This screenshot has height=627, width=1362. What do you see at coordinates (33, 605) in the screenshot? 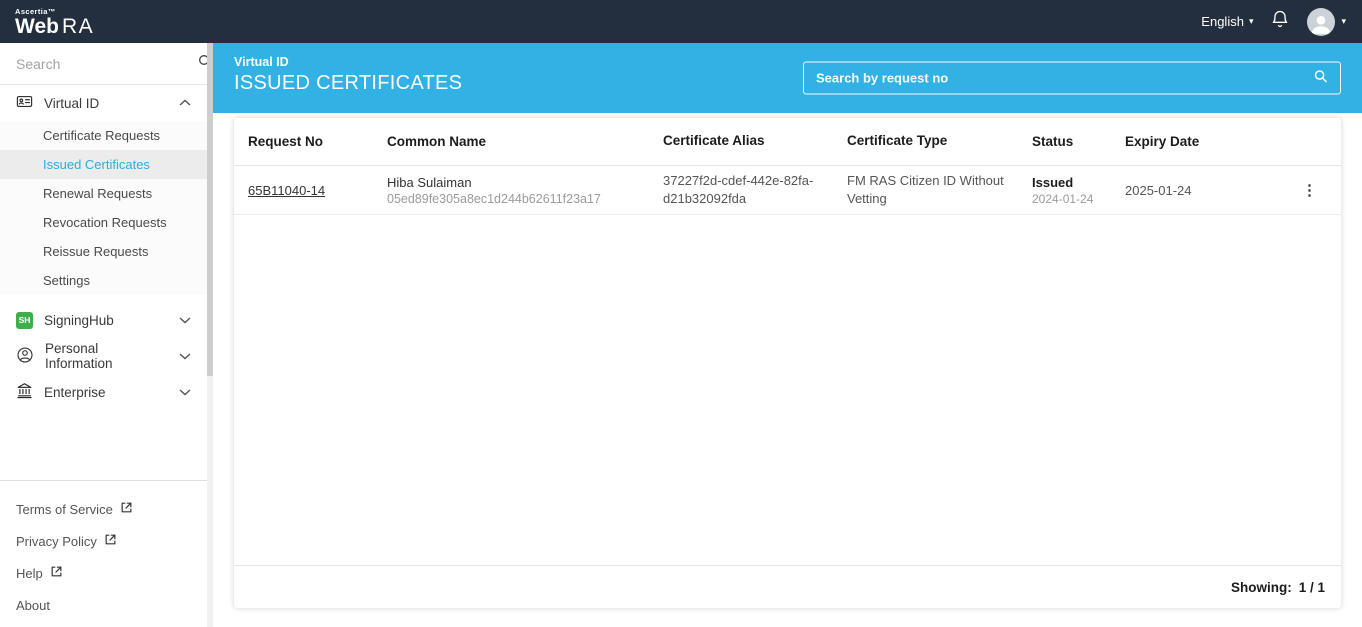
I see `link-label: About` at bounding box center [33, 605].